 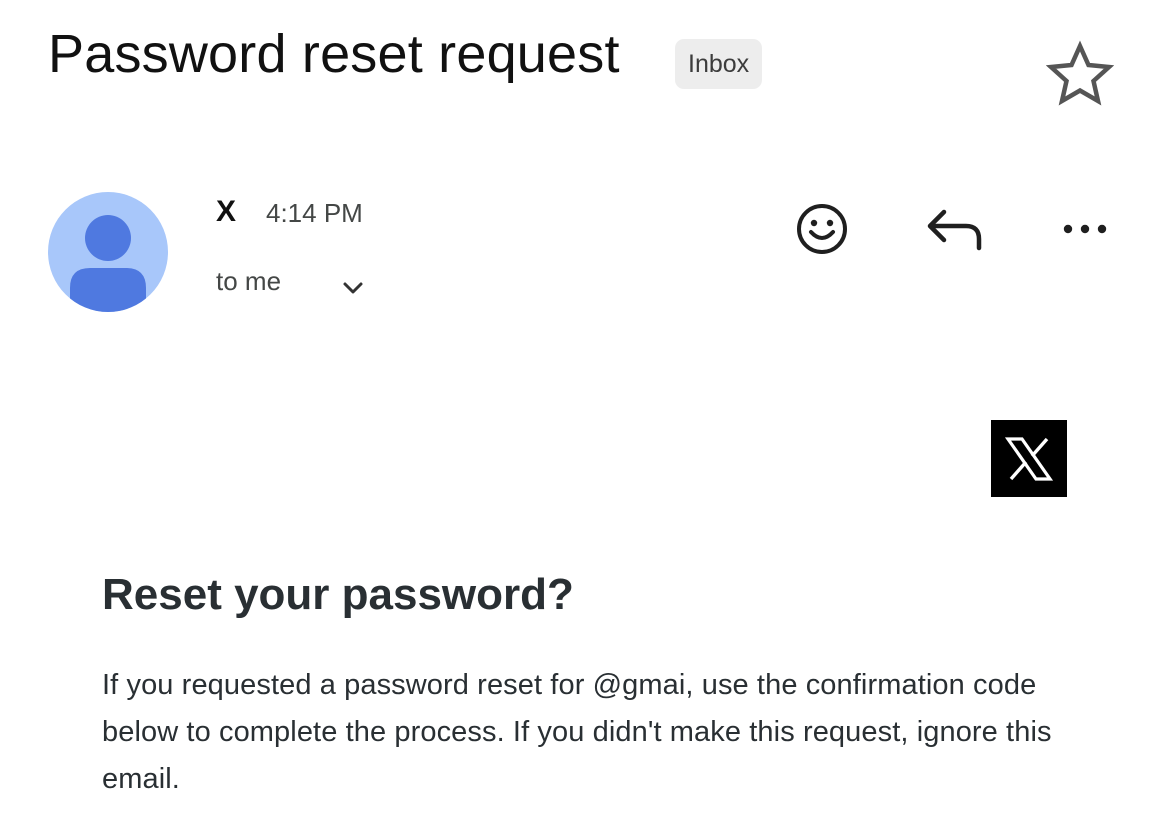 I want to click on more-horizontal-icon, so click(x=1086, y=229).